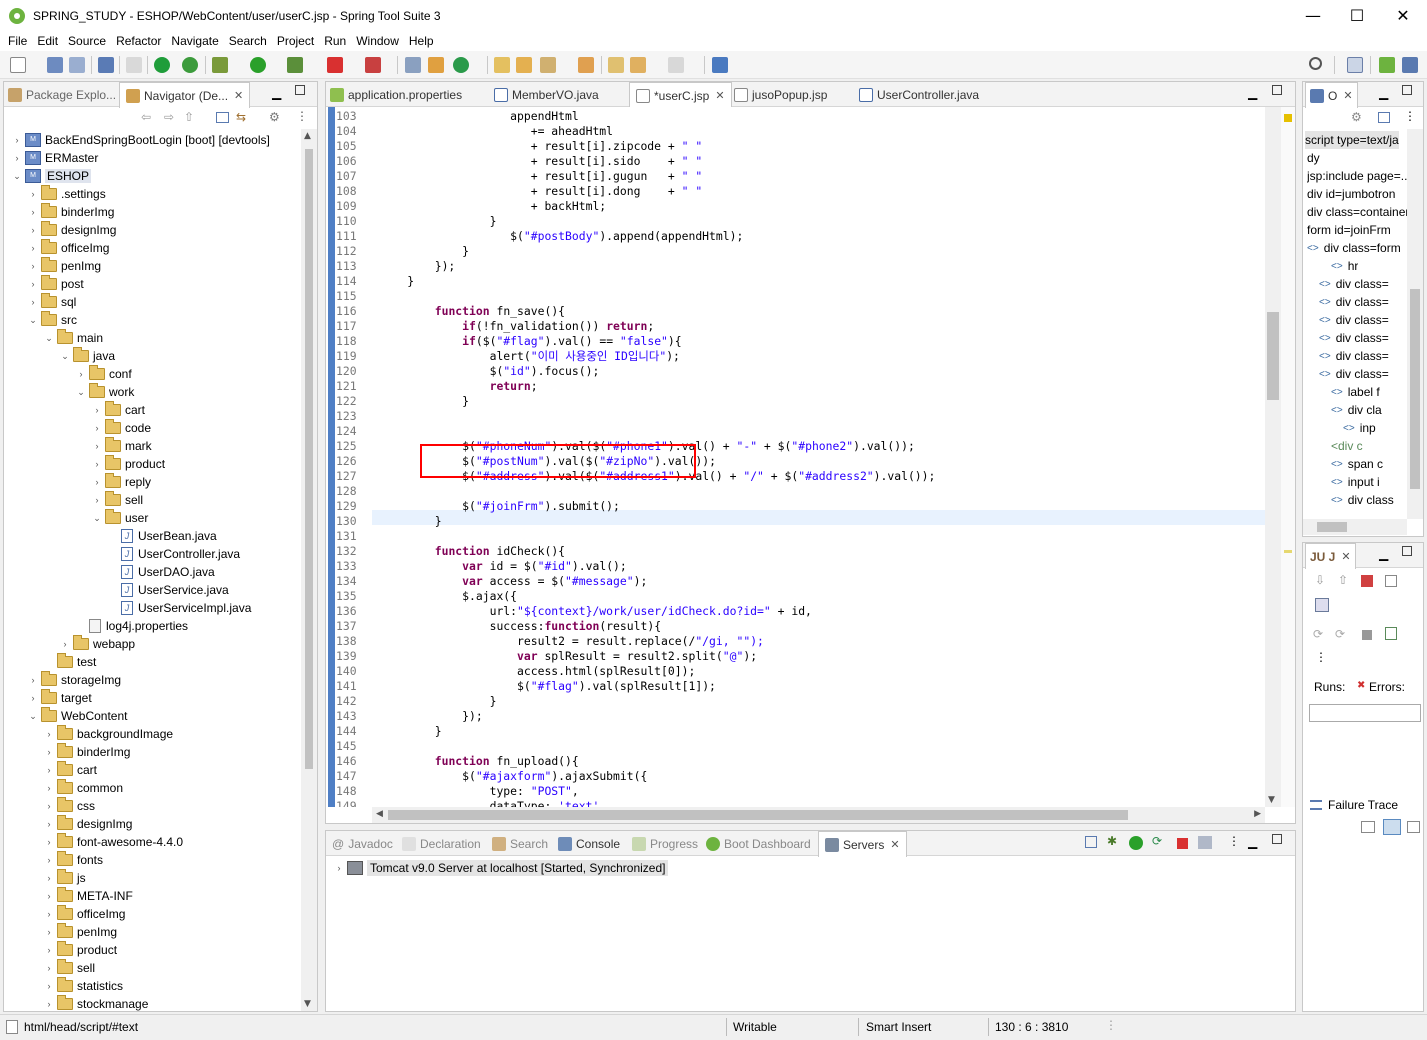  Describe the element at coordinates (96, 1003) in the screenshot. I see `tree-item: › stockmanage` at that location.